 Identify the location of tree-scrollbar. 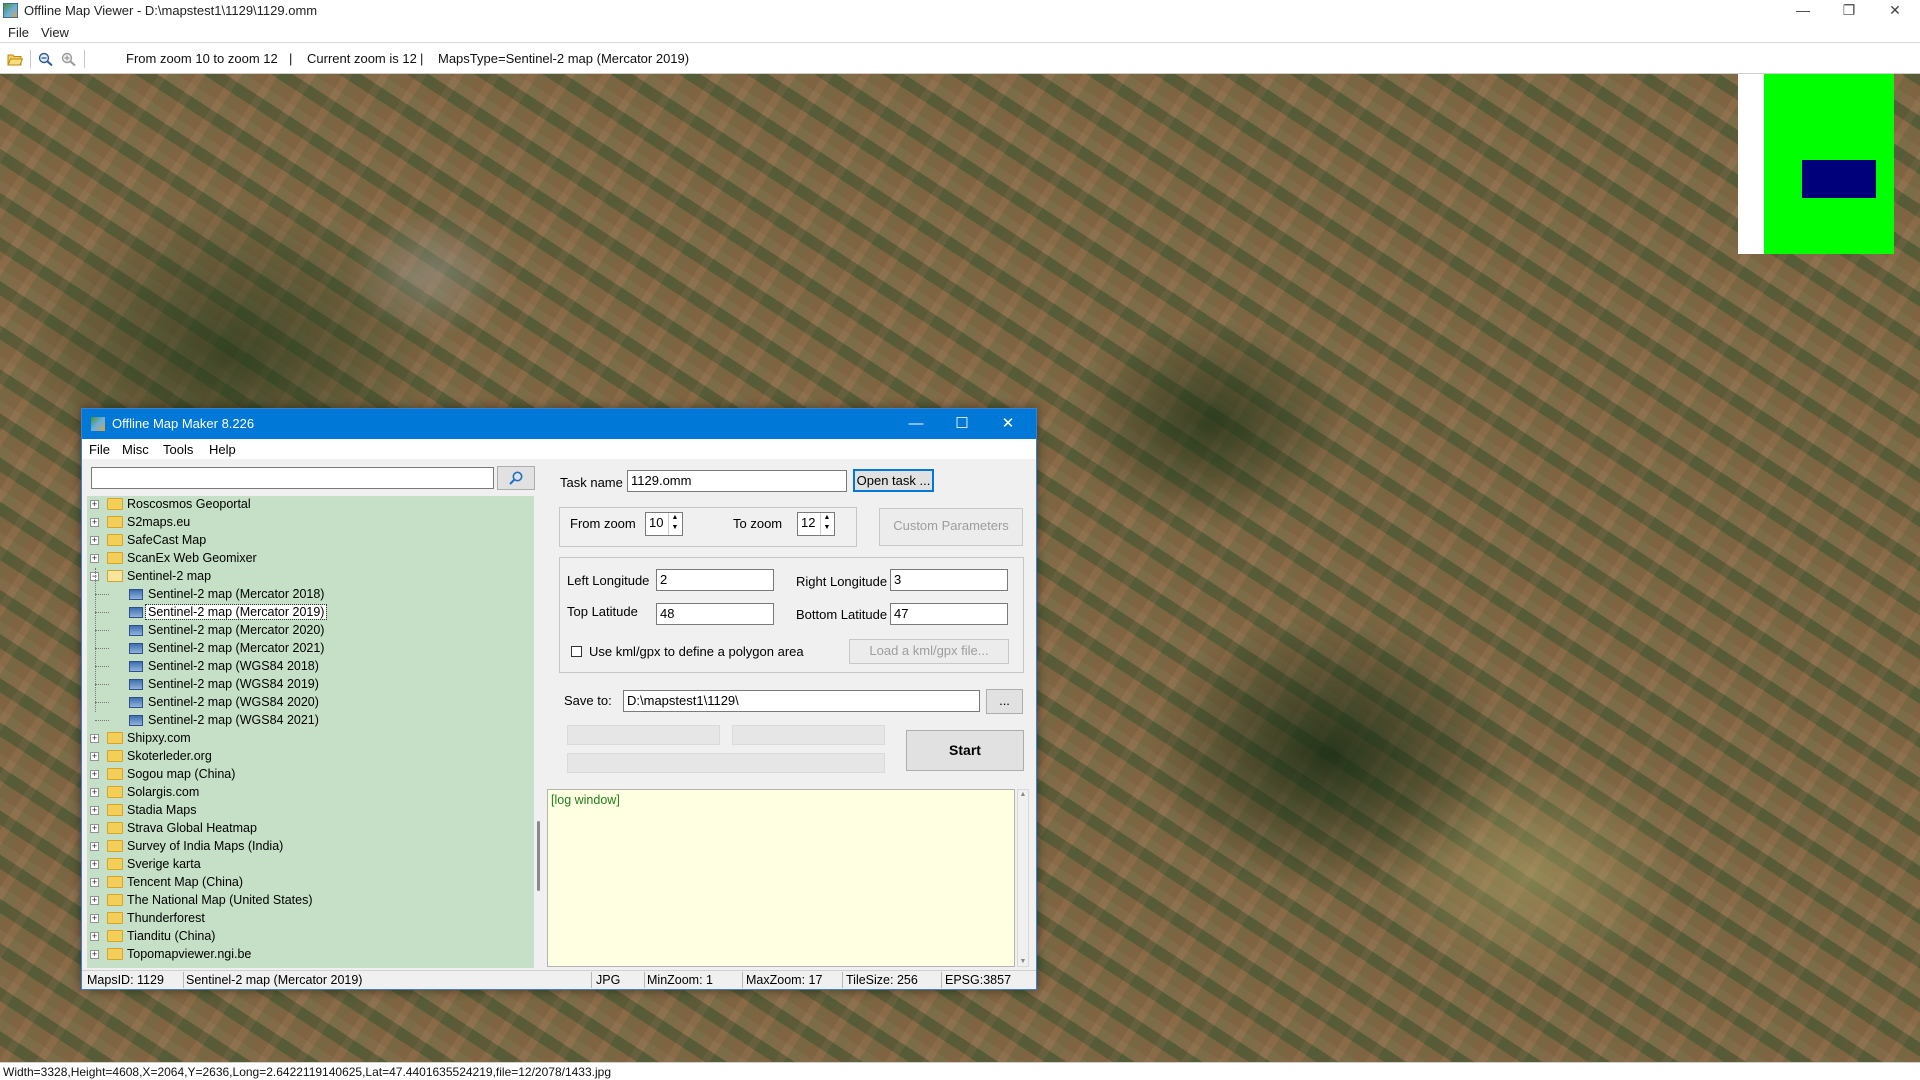
(539, 732).